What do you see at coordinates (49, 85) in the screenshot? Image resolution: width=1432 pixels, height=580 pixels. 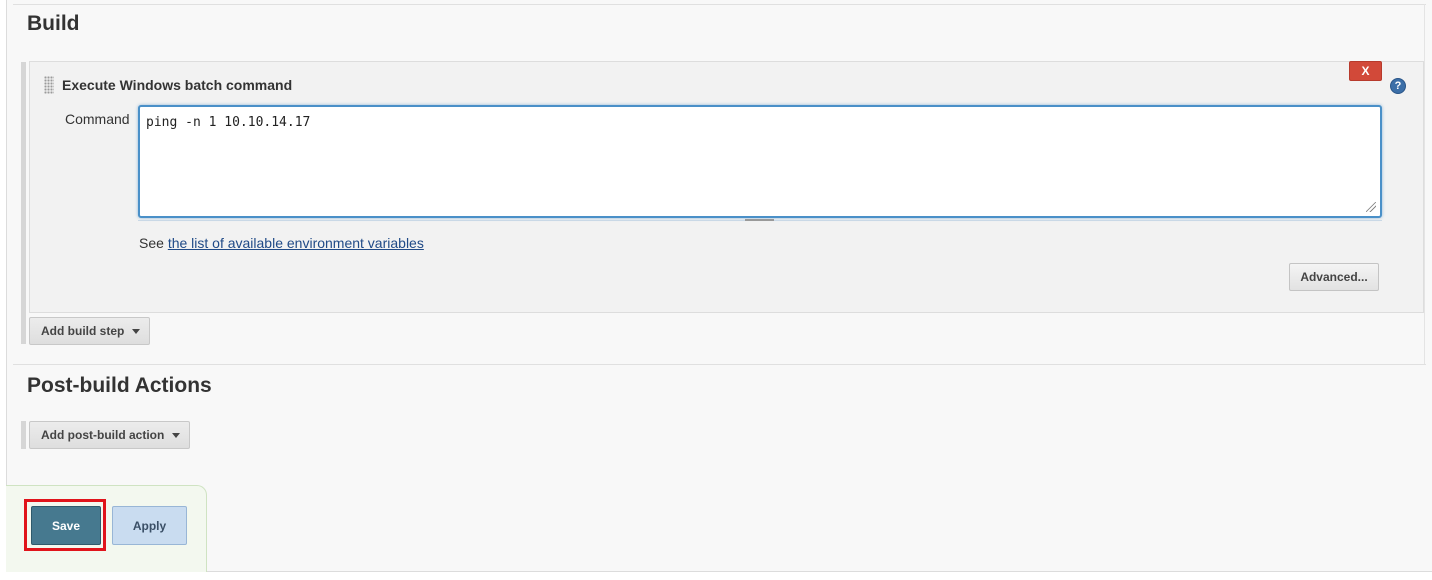 I see `drag-handle-icon` at bounding box center [49, 85].